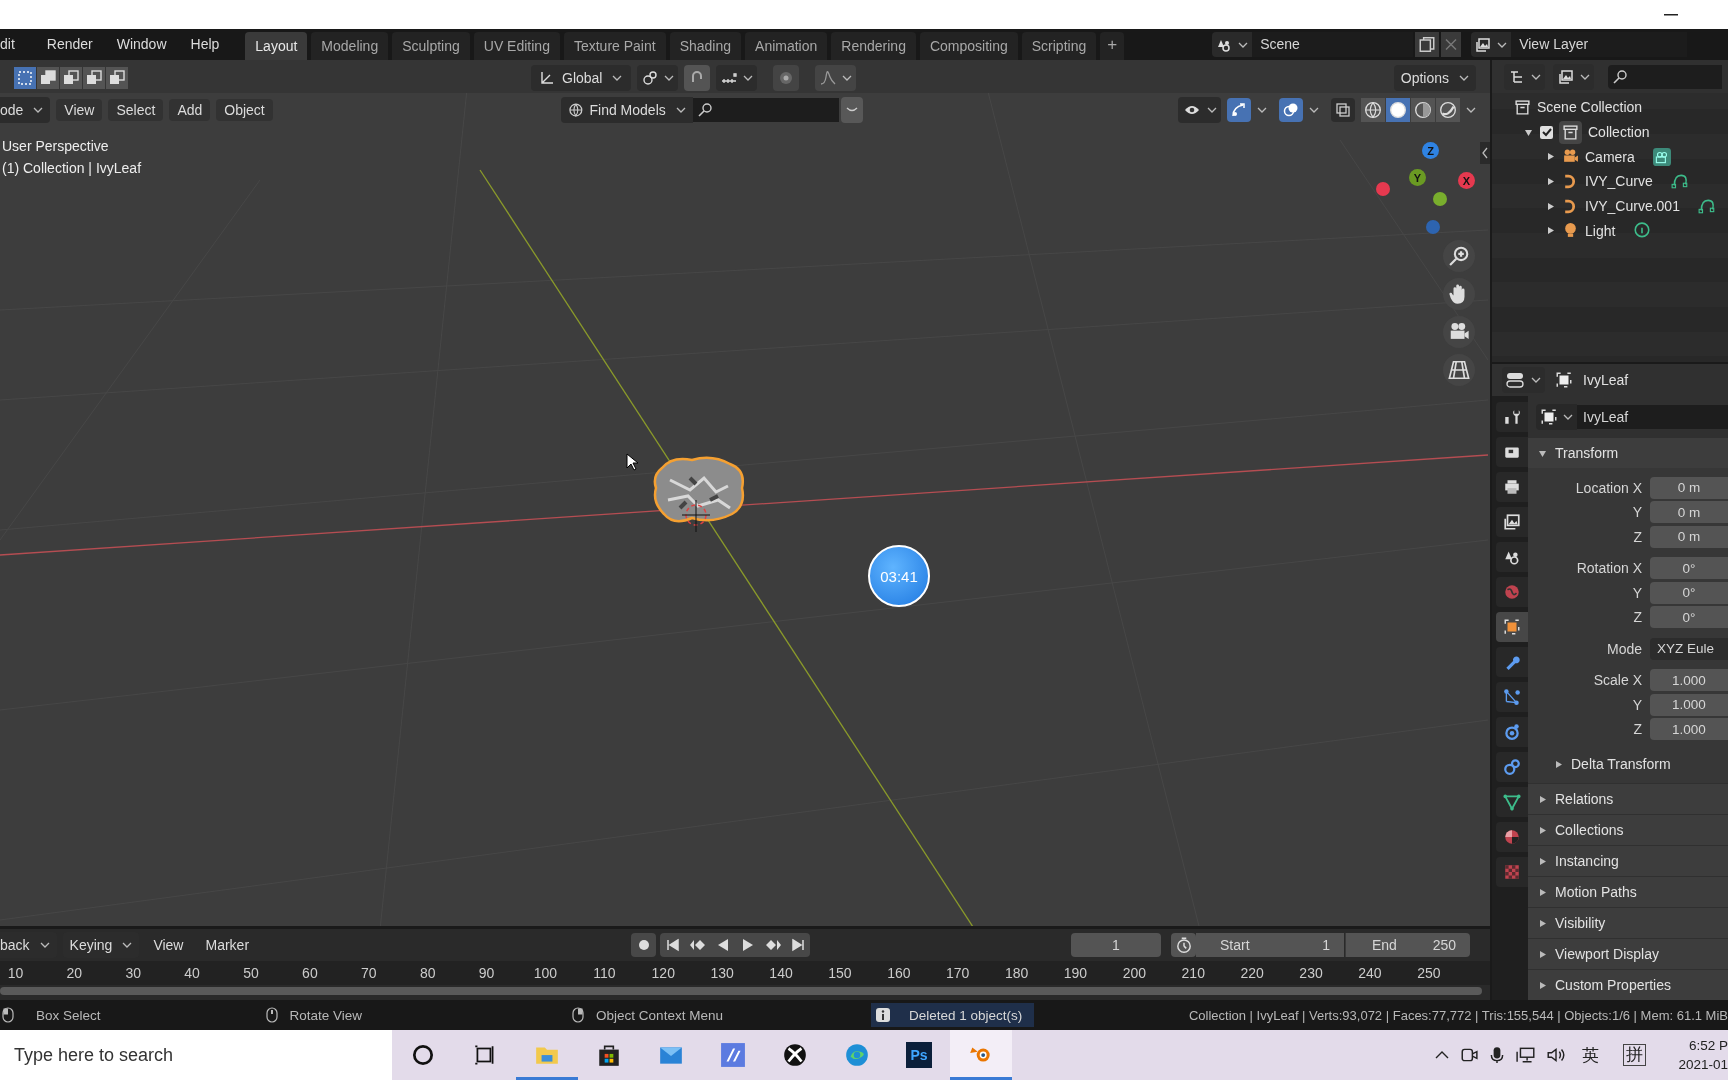 The width and height of the screenshot is (1728, 1080). I want to click on speaker-icon, so click(1556, 1055).